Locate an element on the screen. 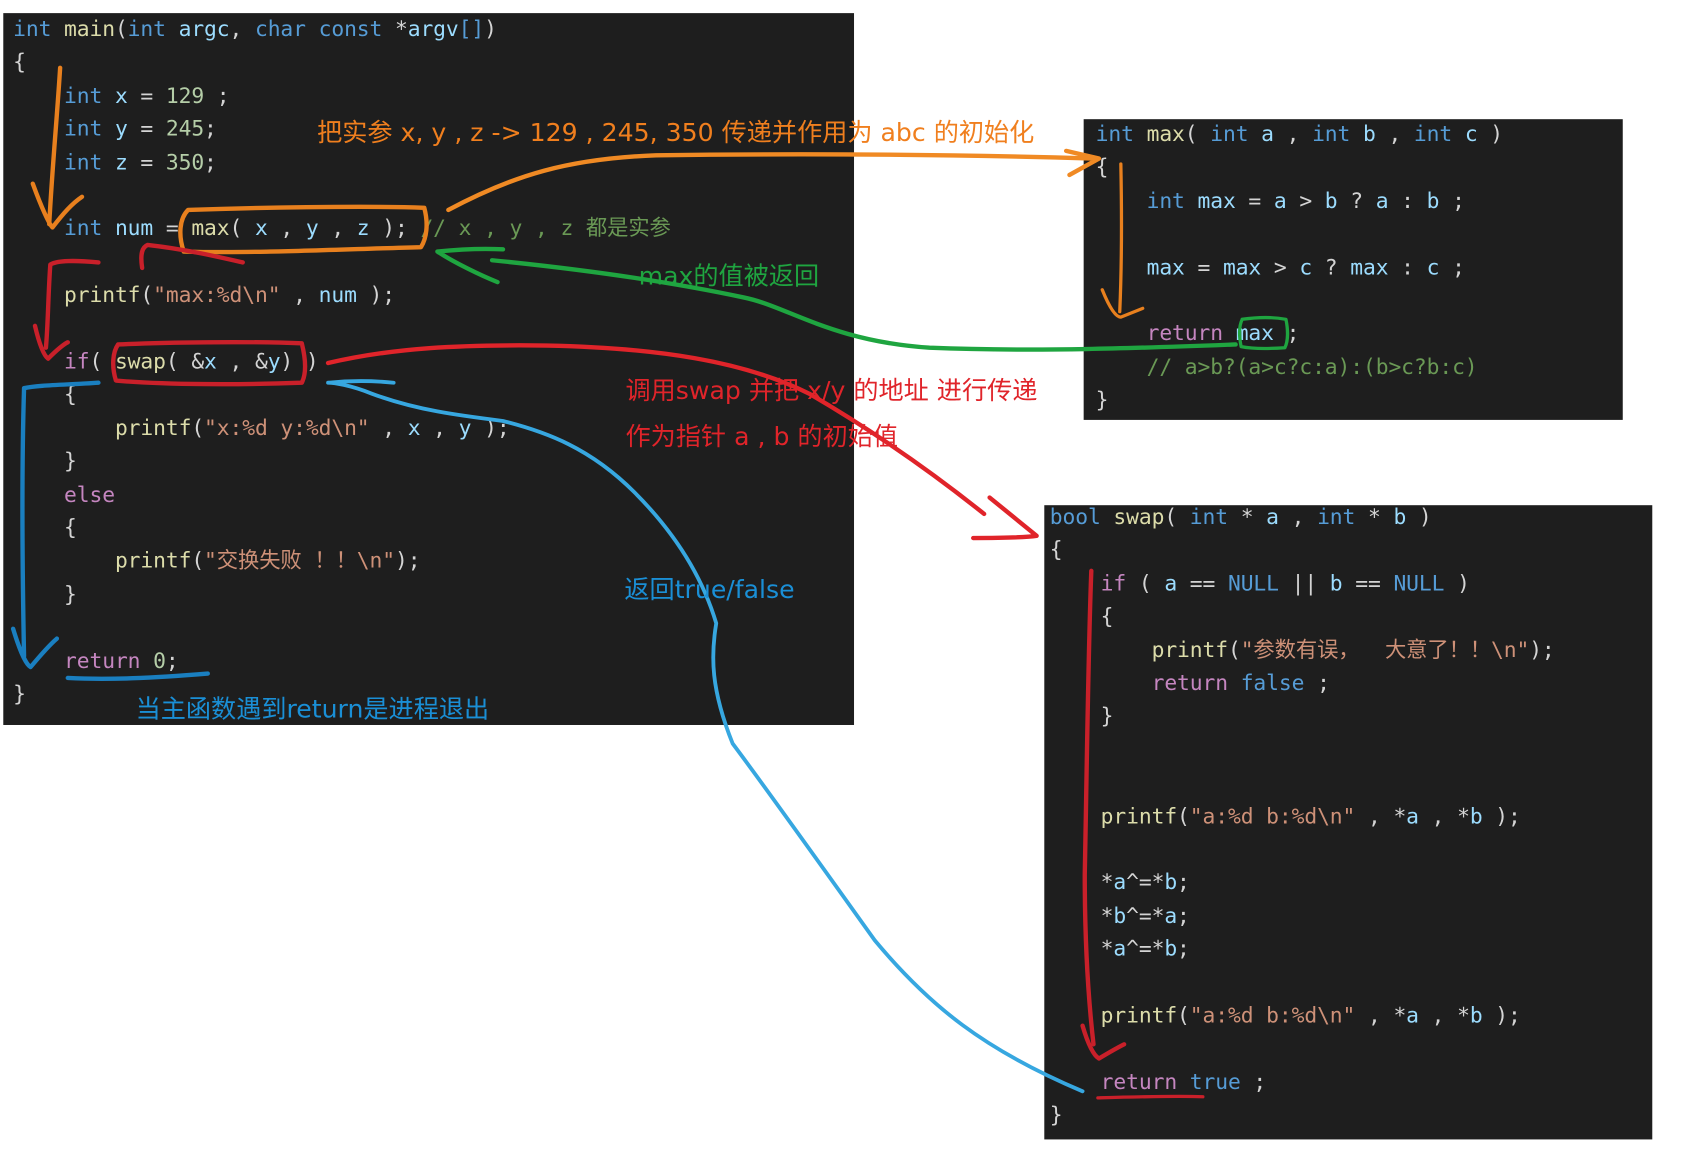 This screenshot has width=1695, height=1159. main-code-line: { is located at coordinates (45, 528).